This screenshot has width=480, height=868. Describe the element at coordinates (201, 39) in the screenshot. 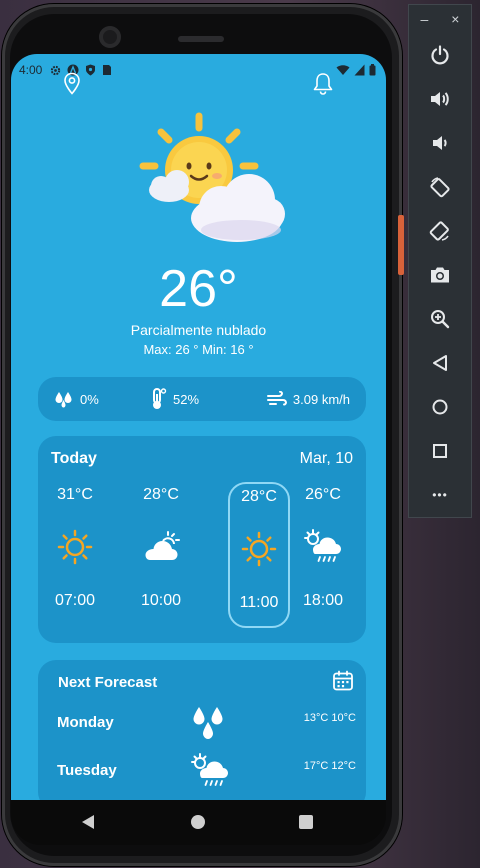

I see `earpiece-speaker` at that location.